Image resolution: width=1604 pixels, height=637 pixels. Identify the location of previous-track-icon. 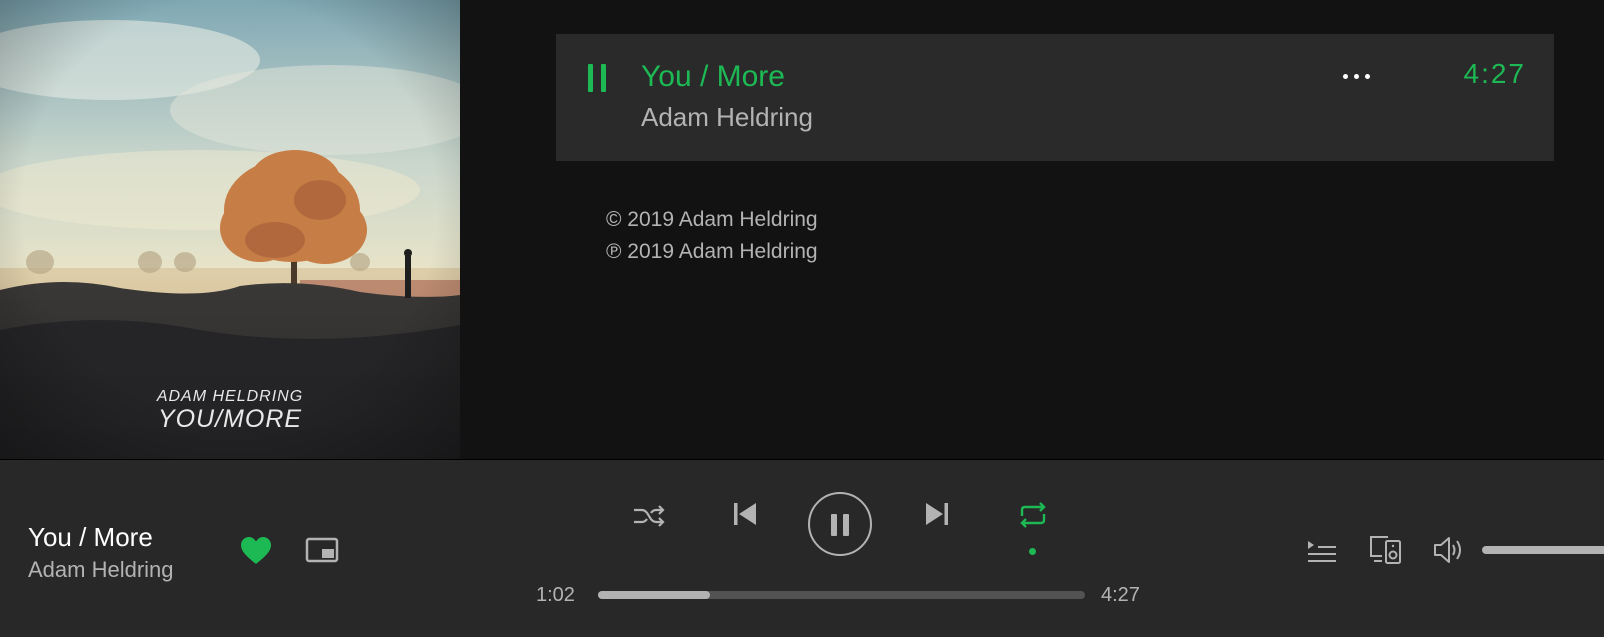
(745, 514).